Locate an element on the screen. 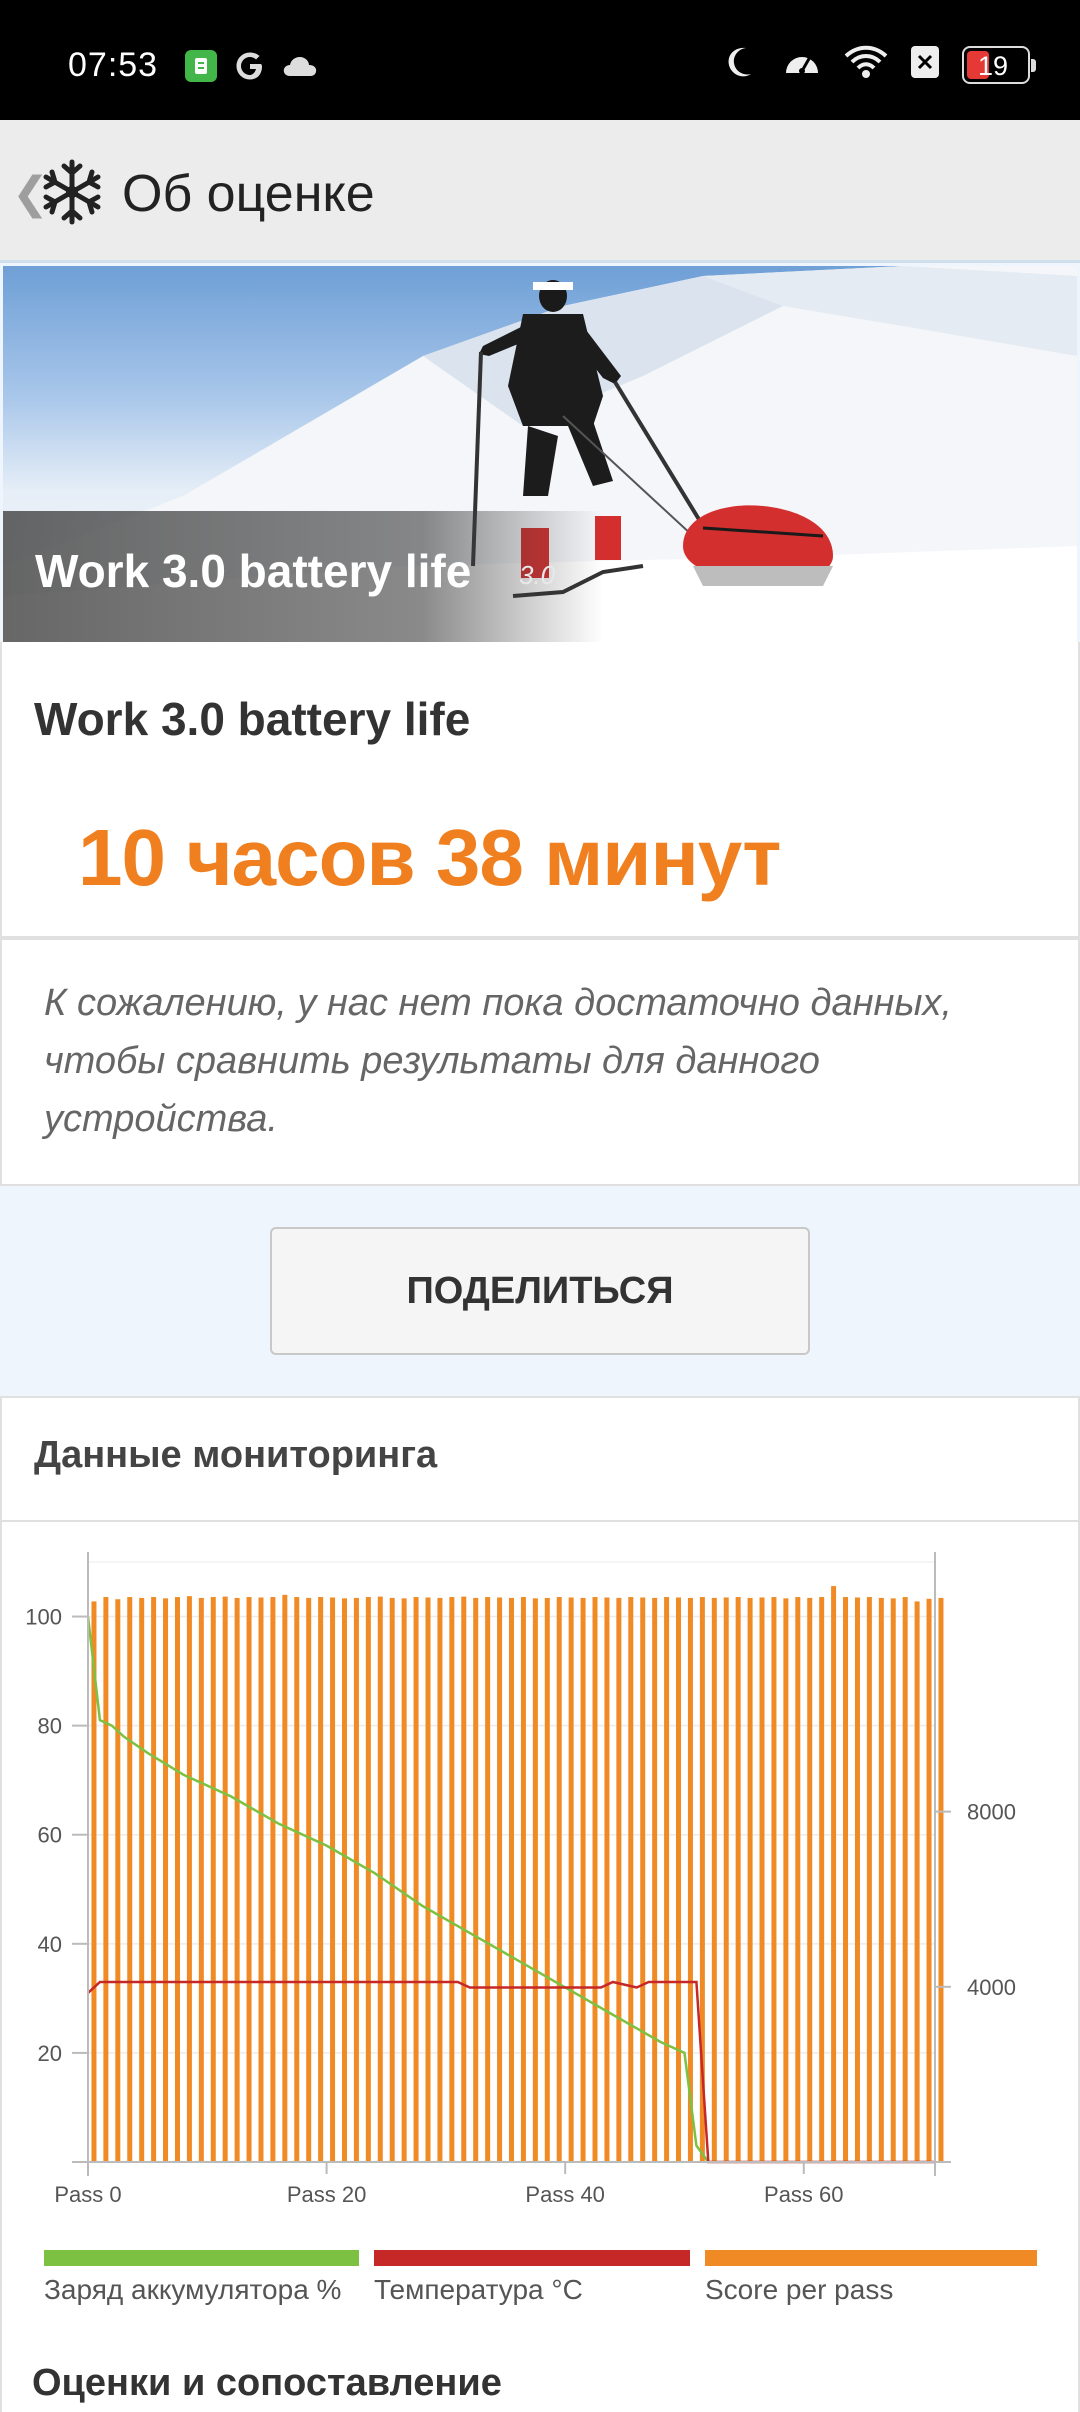 The width and height of the screenshot is (1080, 2412). wifi-icon is located at coordinates (866, 64).